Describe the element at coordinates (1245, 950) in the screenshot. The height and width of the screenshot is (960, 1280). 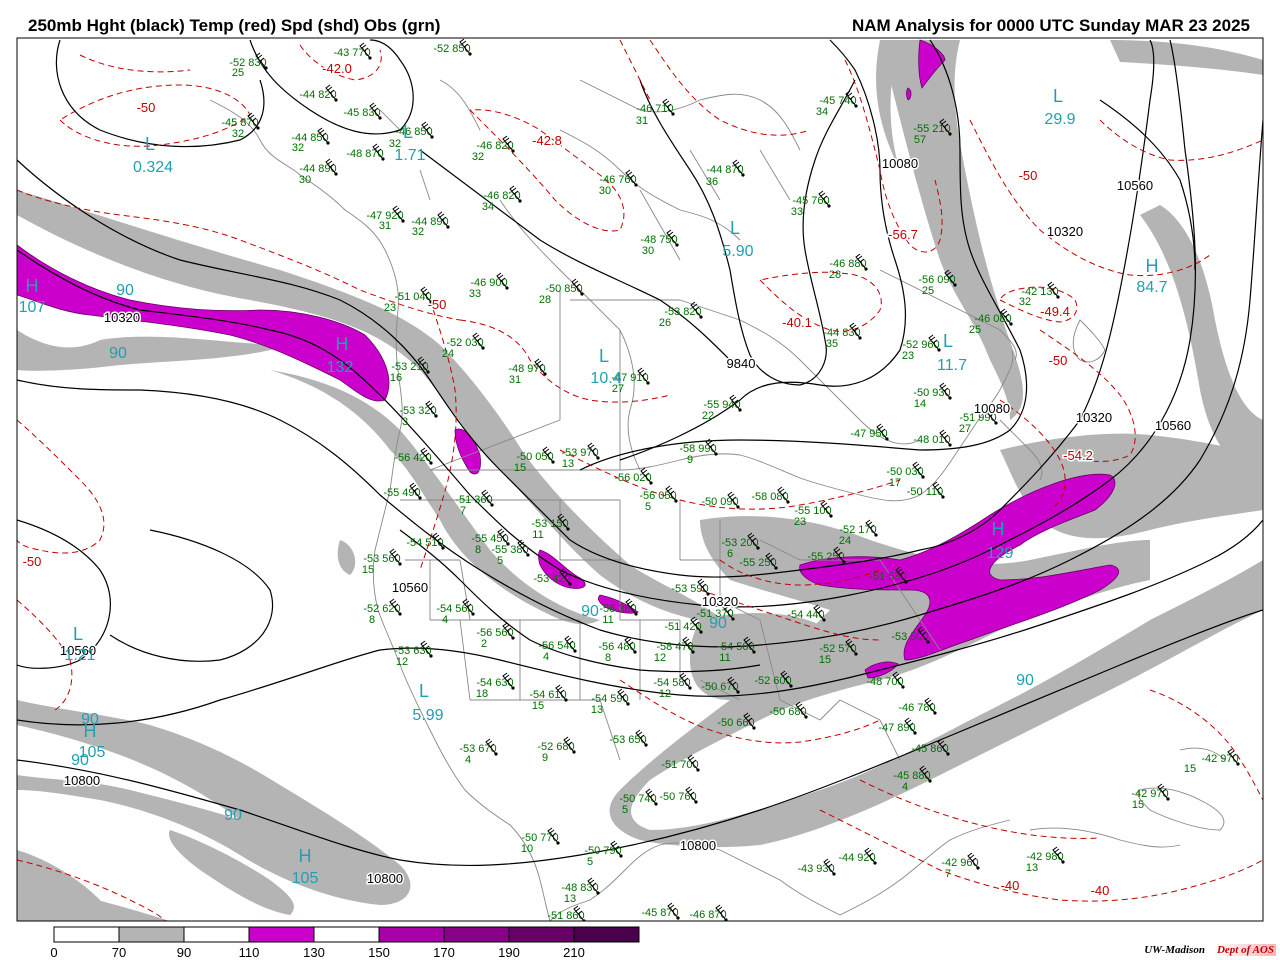
I see `credit-dept: Dept of AOS` at that location.